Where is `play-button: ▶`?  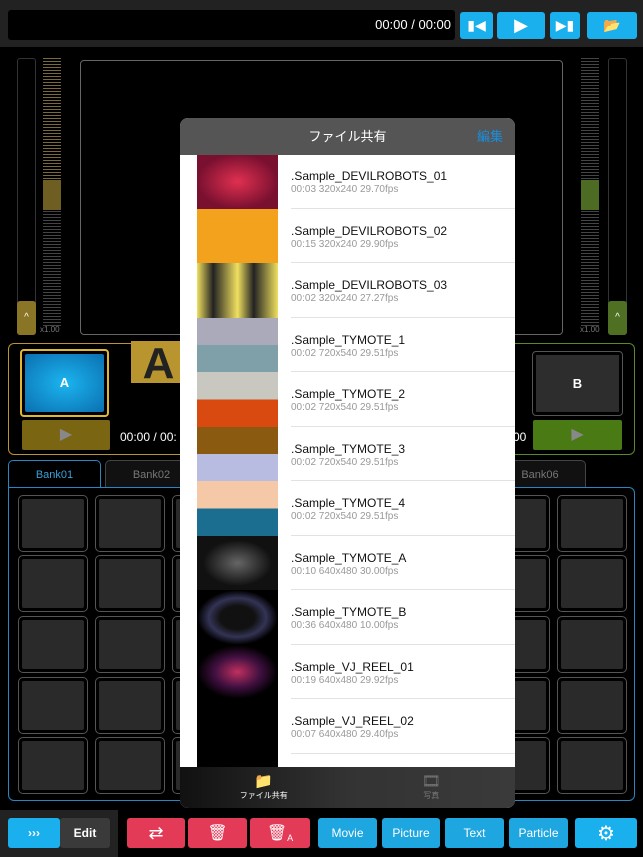
play-button: ▶ is located at coordinates (521, 25).